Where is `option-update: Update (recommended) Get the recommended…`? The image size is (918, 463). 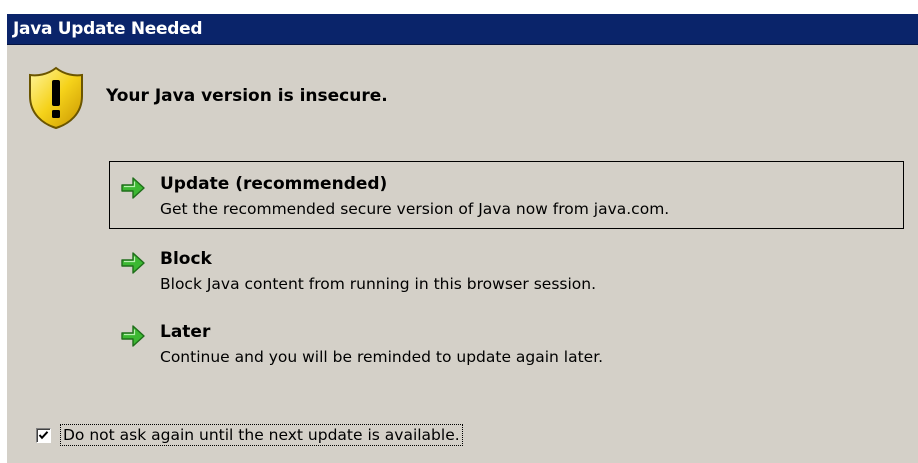 option-update: Update (recommended) Get the recommended… is located at coordinates (506, 195).